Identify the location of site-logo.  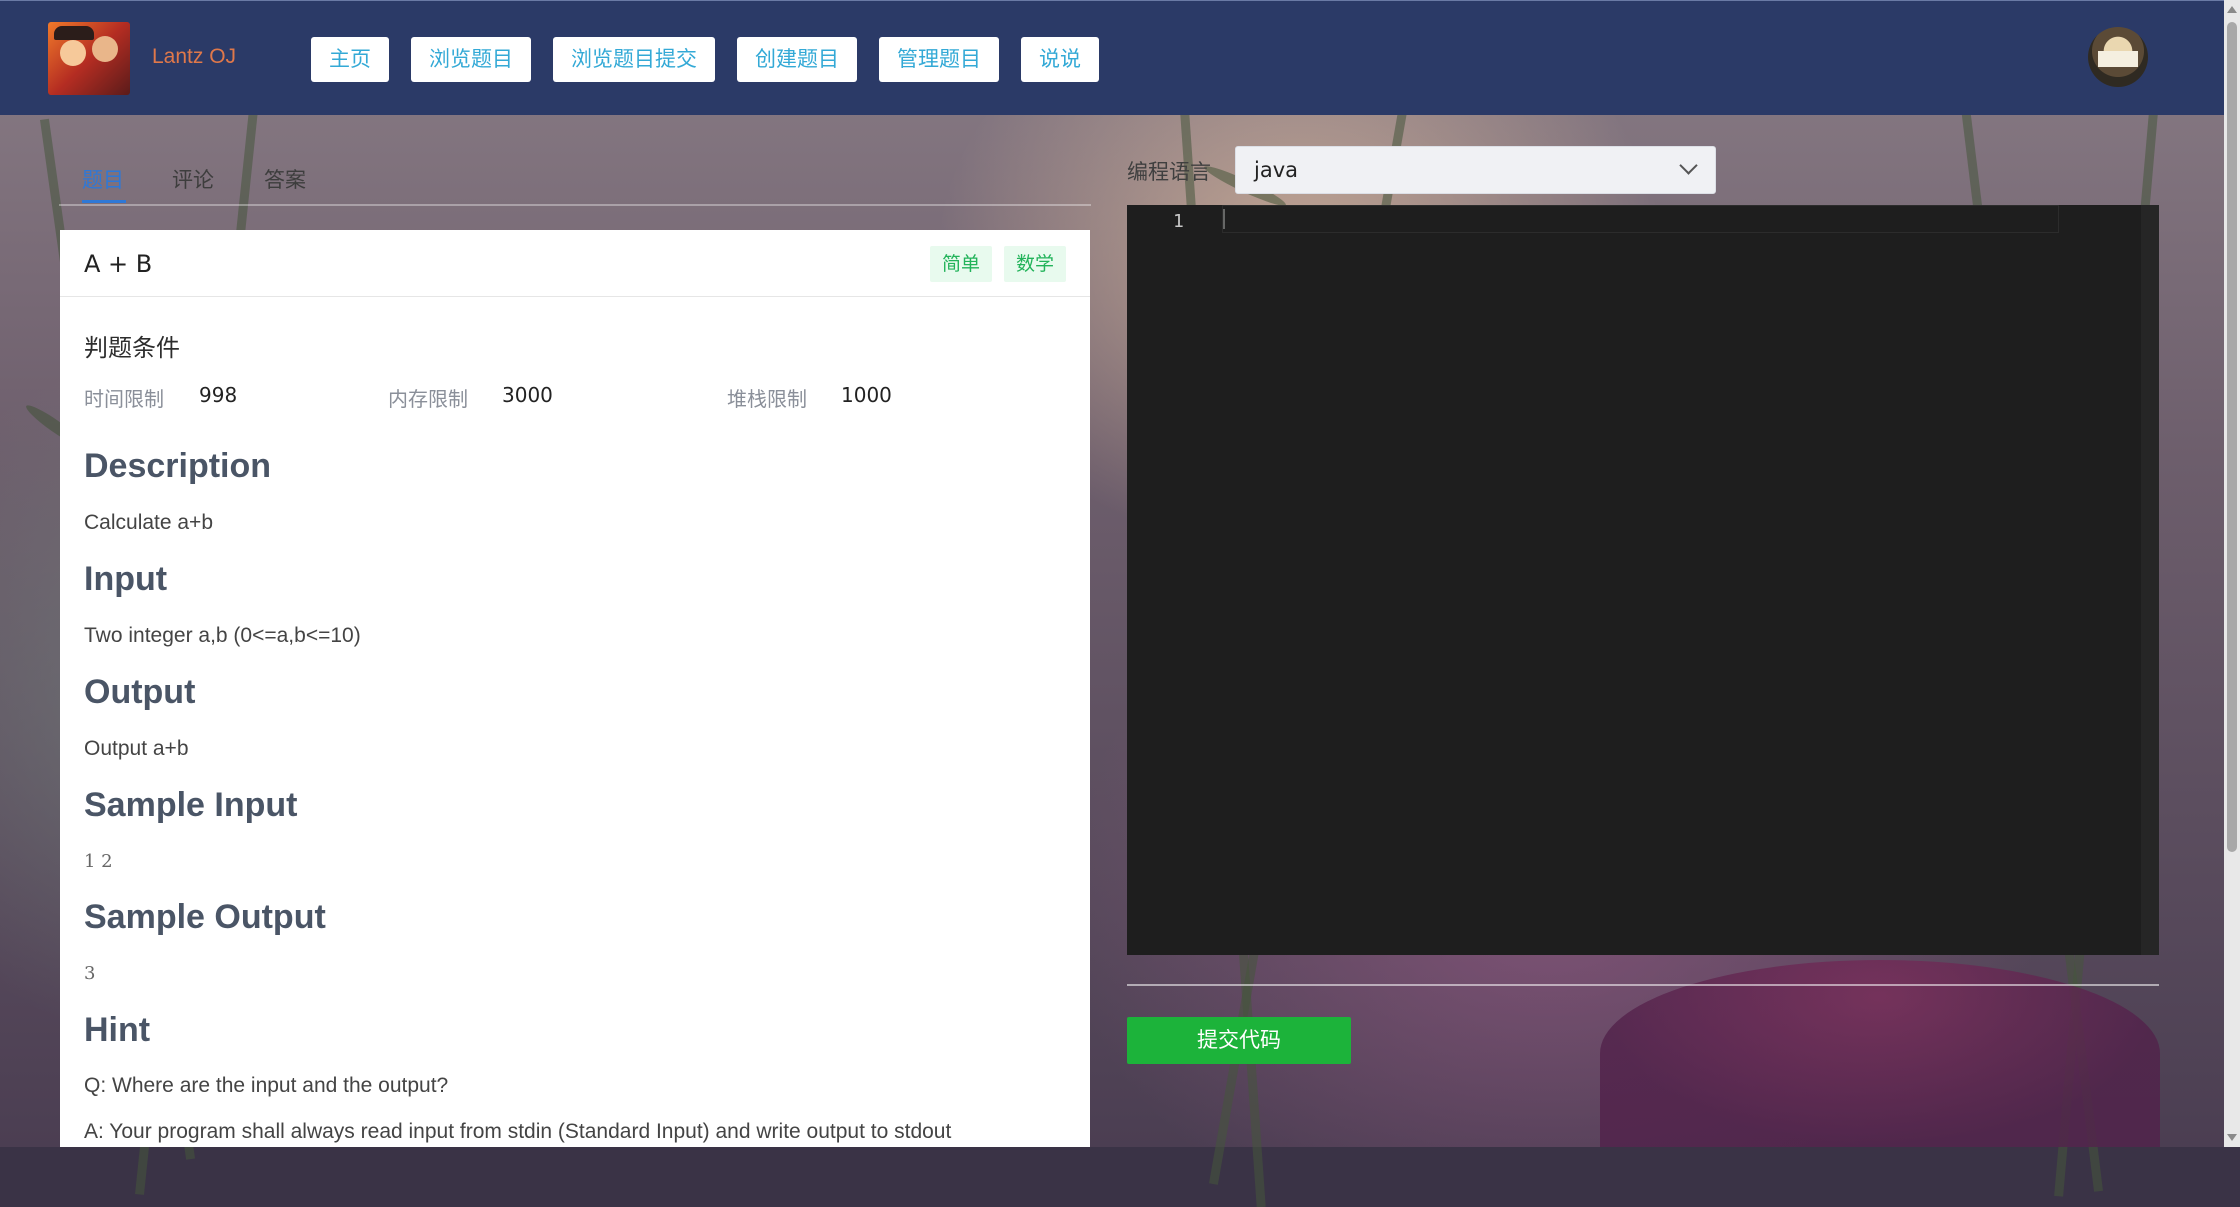
(89, 58).